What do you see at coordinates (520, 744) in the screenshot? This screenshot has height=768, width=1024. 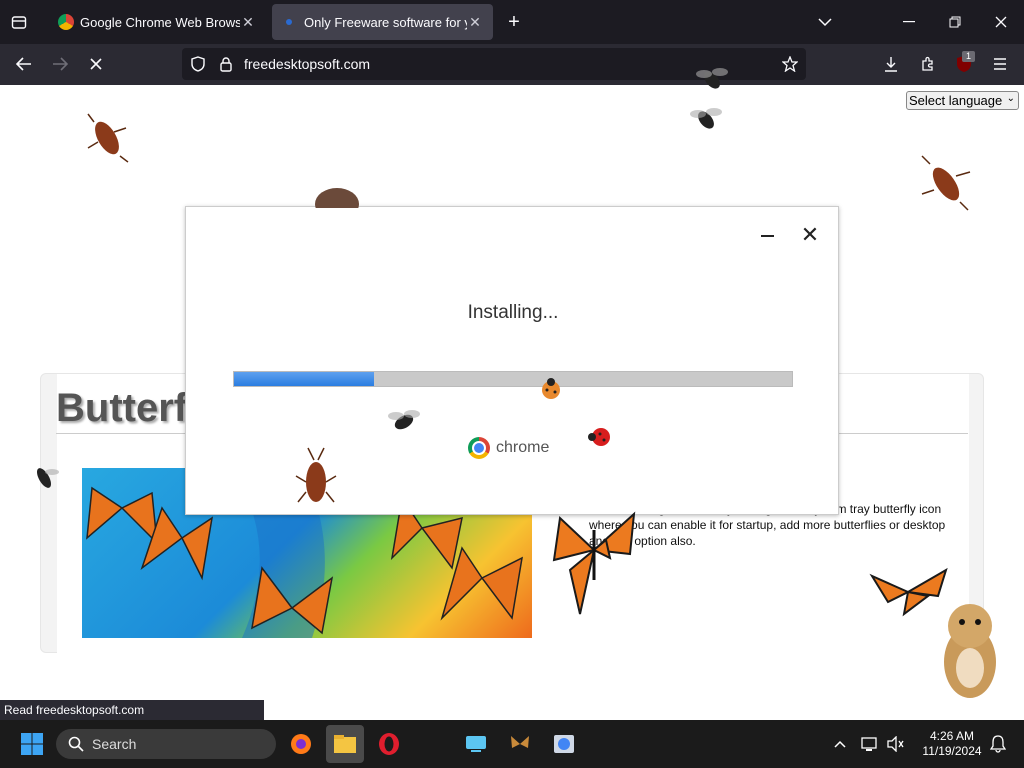 I see `butterfly-app-icon` at bounding box center [520, 744].